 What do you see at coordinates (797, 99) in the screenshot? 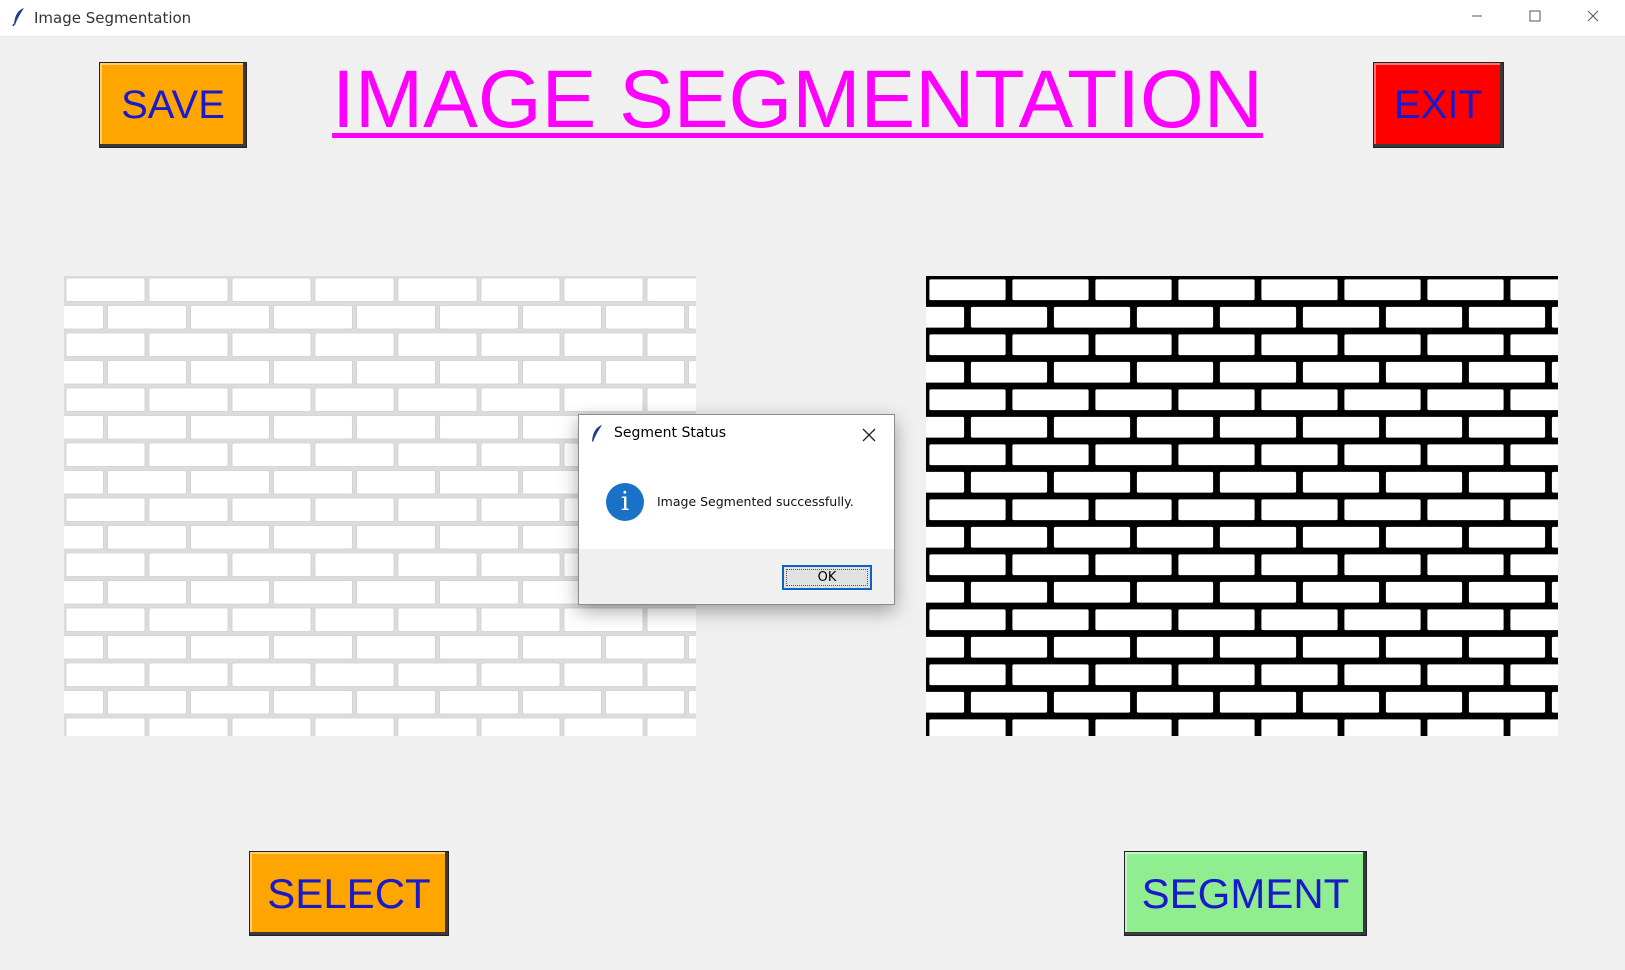
I see `page-title: IMAGE SEGMENTATION` at bounding box center [797, 99].